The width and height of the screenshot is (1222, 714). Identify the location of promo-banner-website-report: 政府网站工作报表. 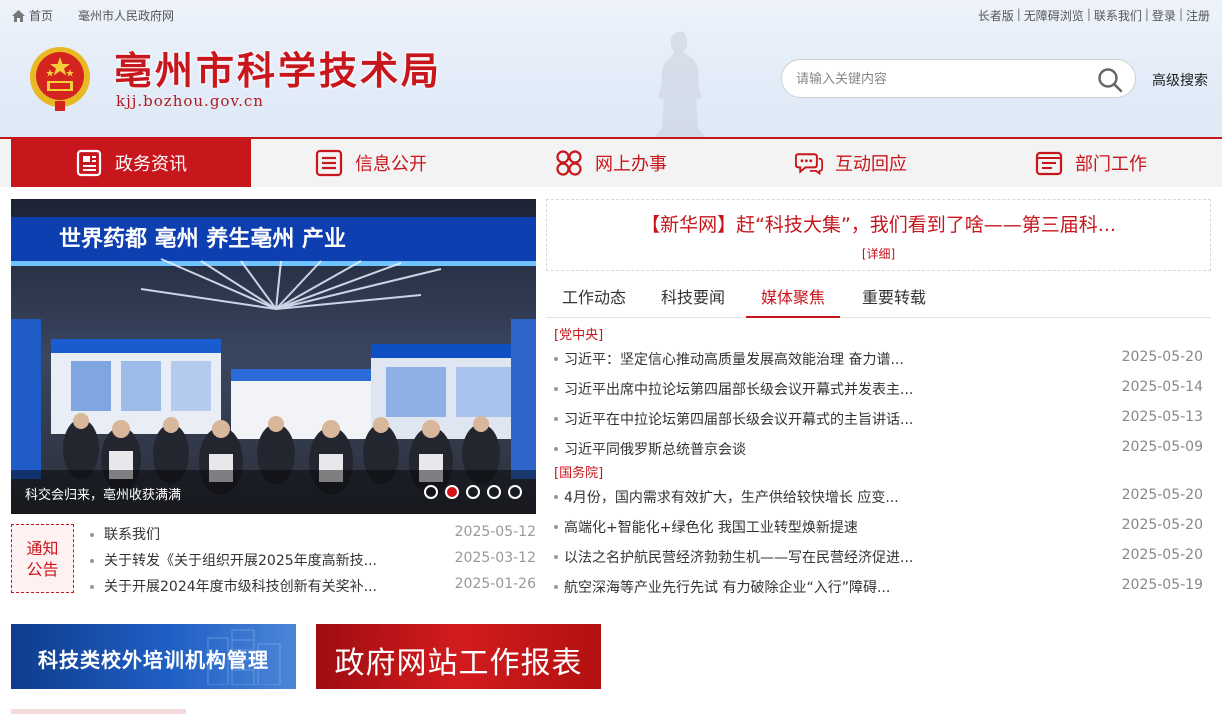
(458, 656).